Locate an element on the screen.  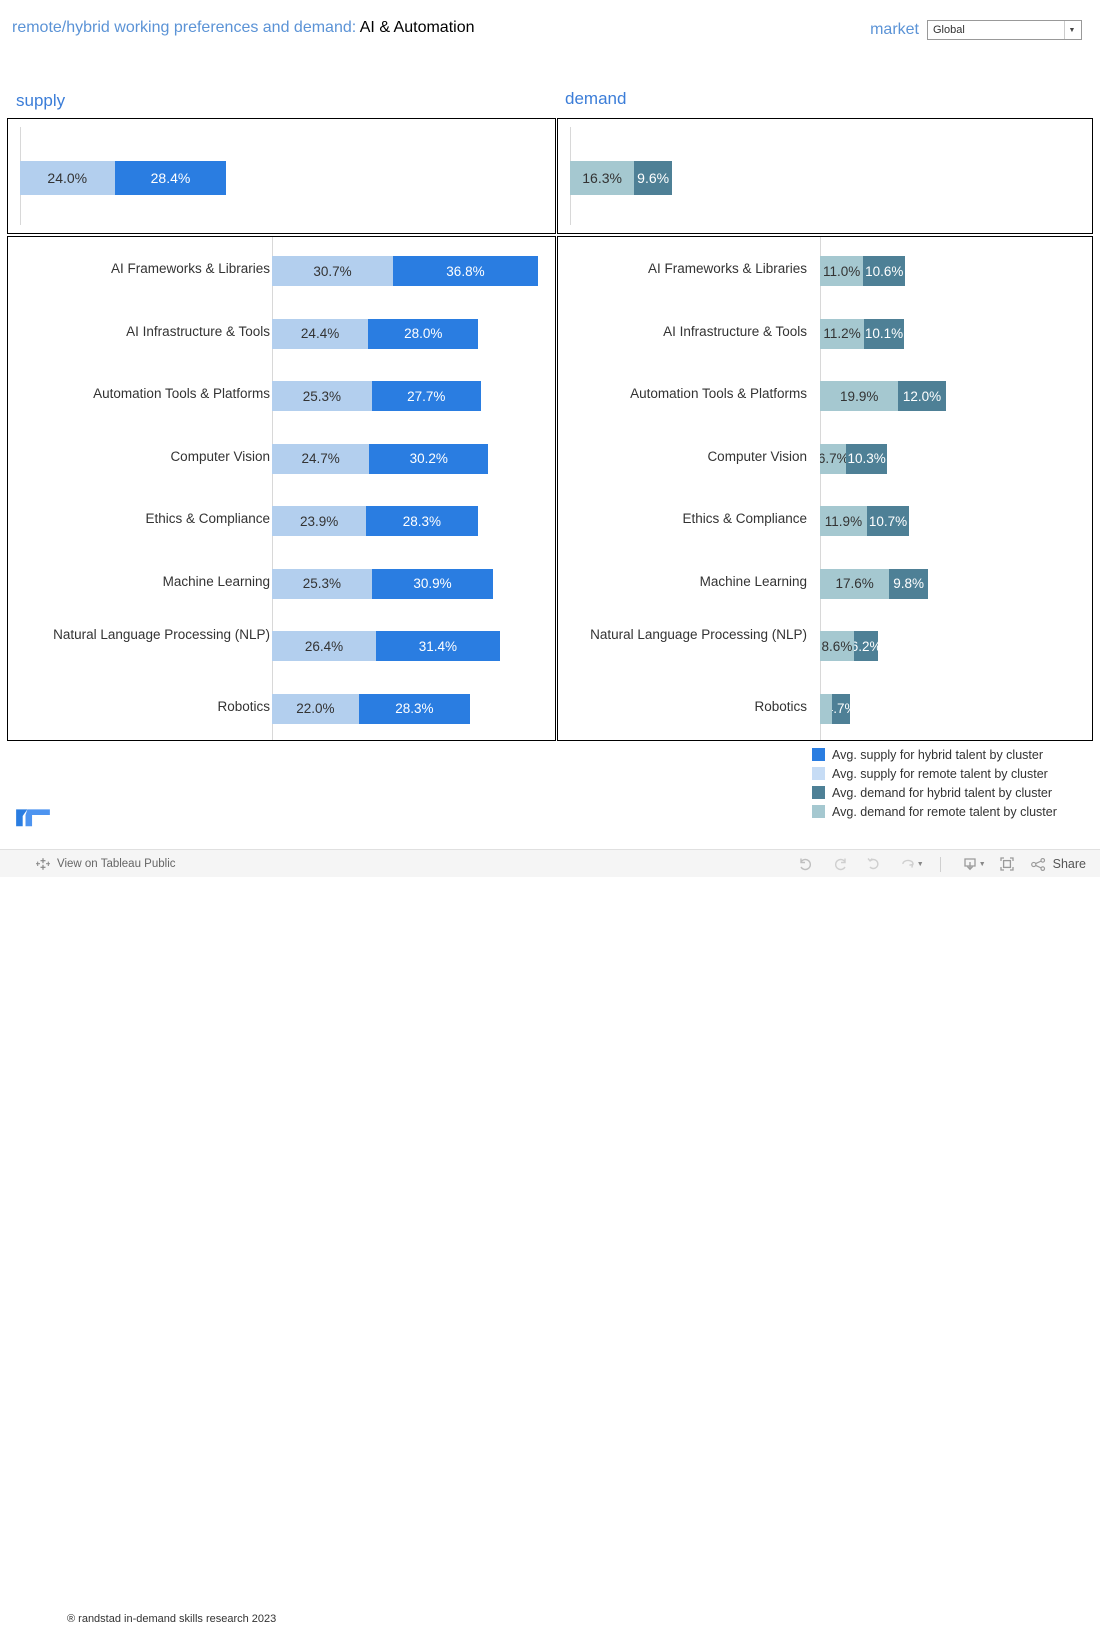
summary-remote-segment: 24.0% is located at coordinates (67, 178).